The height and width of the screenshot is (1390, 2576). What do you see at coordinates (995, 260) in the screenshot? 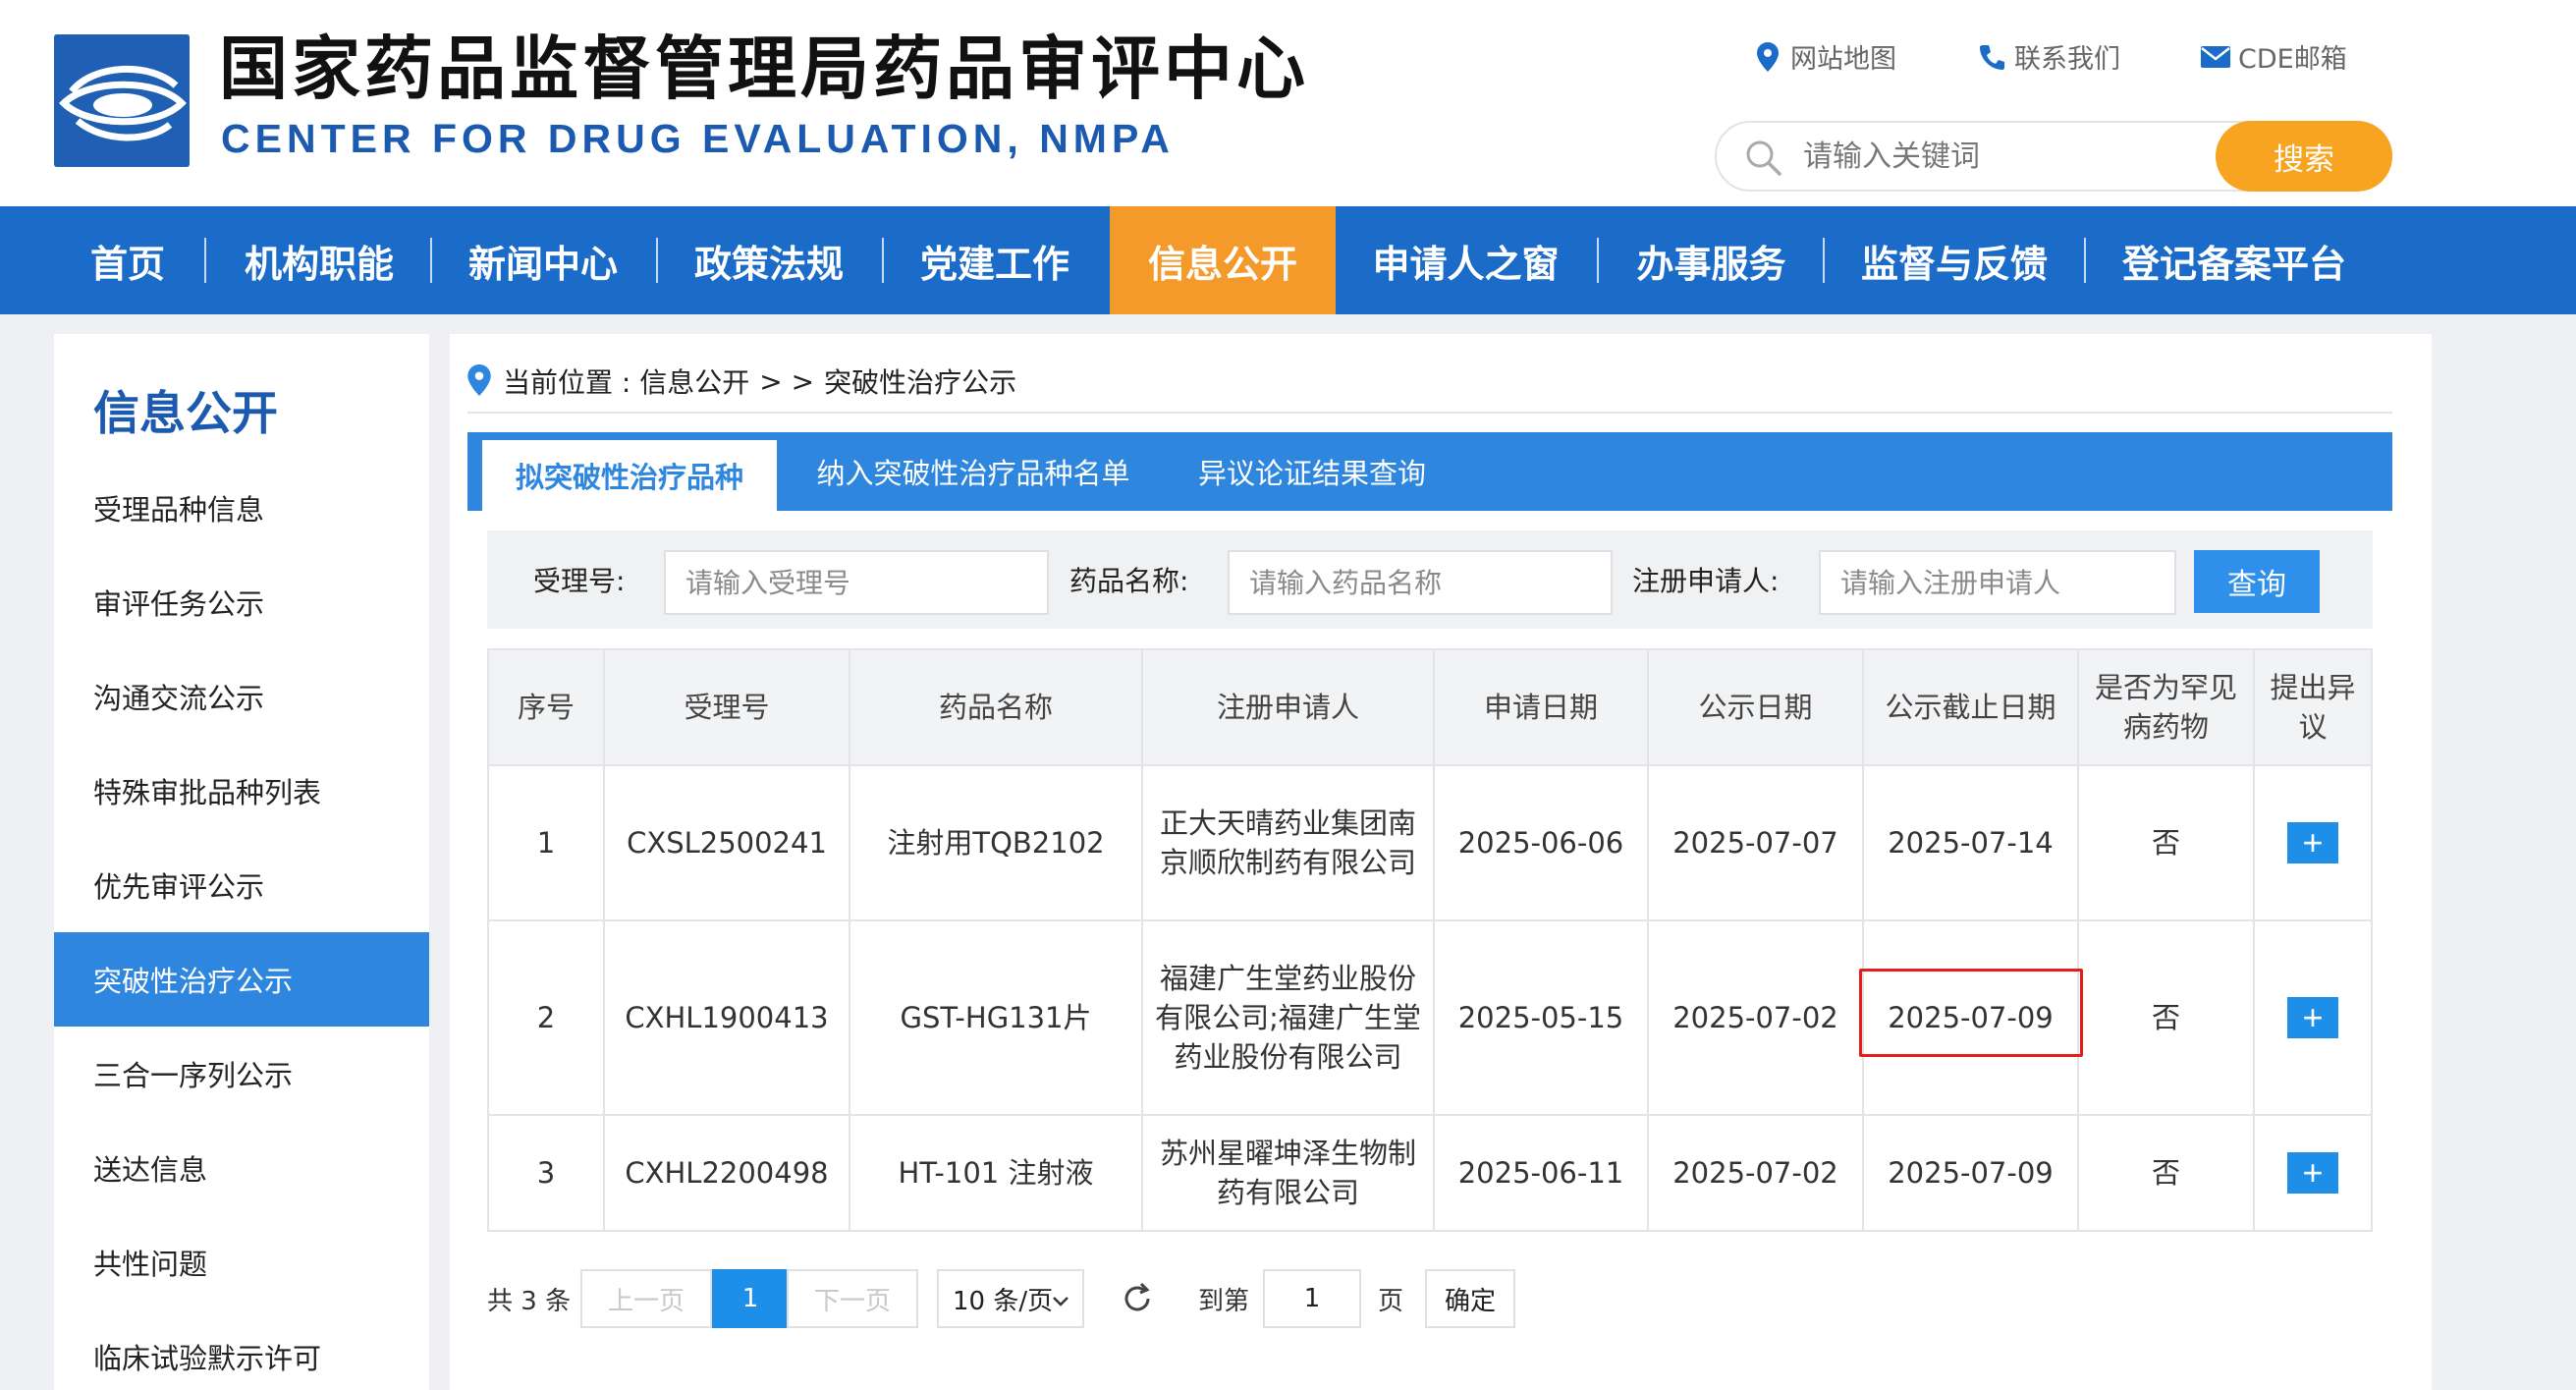
I see `nav-party: 党建工作` at bounding box center [995, 260].